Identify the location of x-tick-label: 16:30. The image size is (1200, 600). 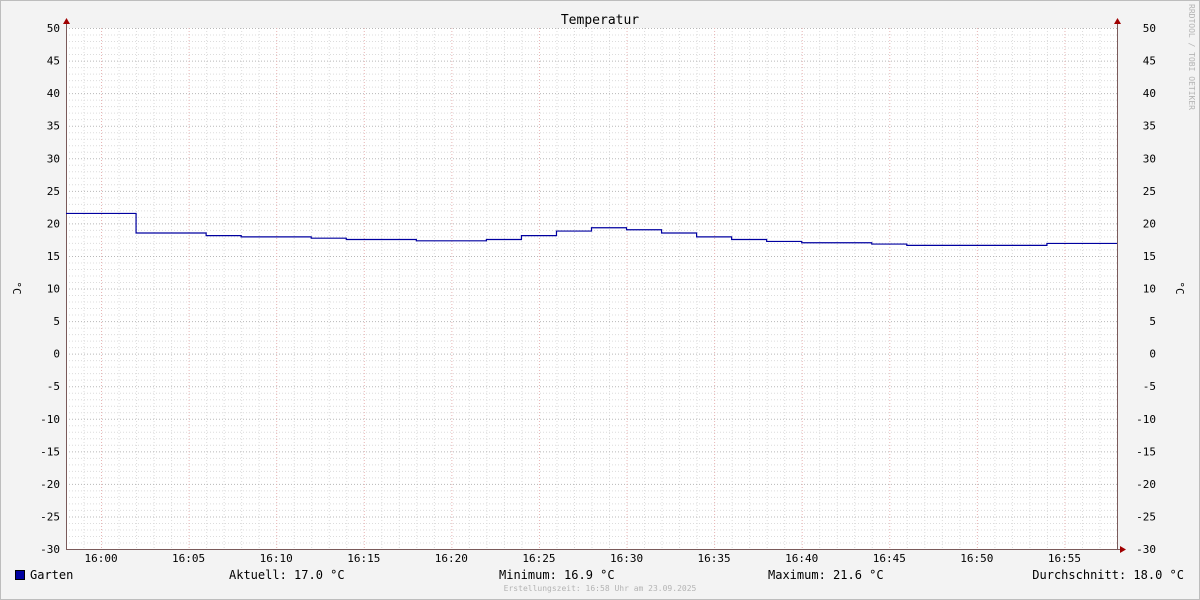
(626, 558).